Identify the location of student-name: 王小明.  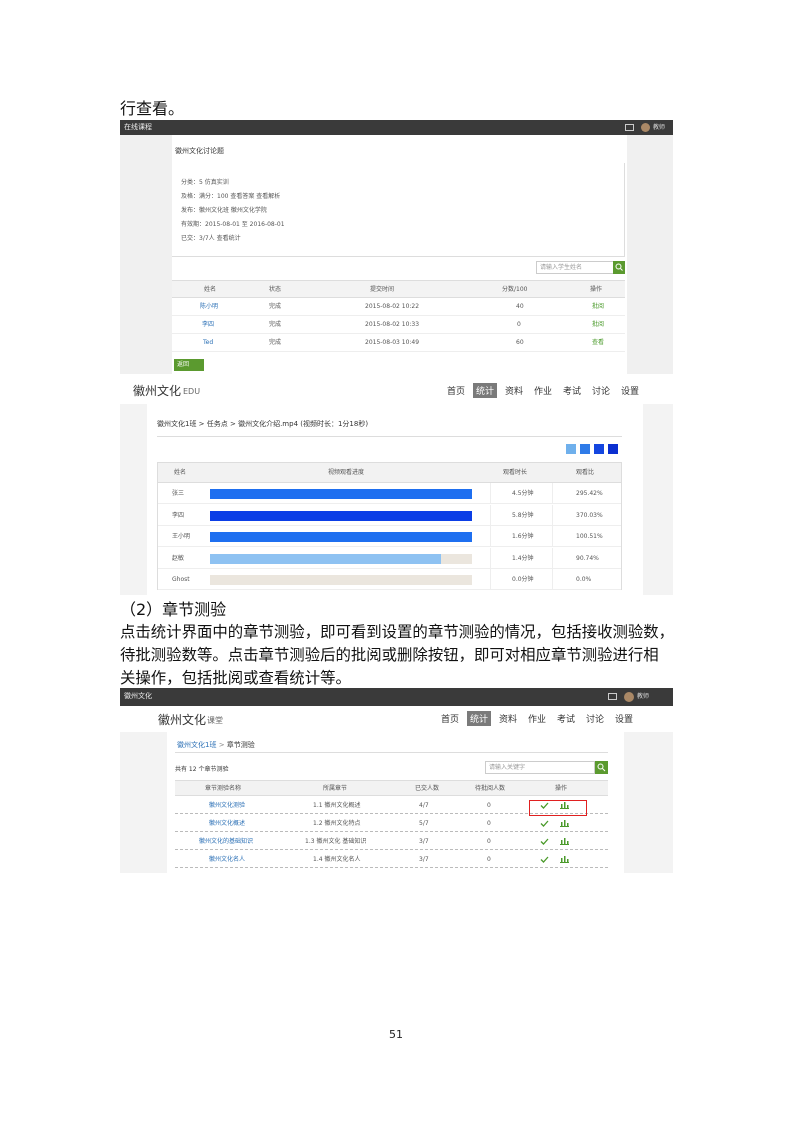
(181, 536).